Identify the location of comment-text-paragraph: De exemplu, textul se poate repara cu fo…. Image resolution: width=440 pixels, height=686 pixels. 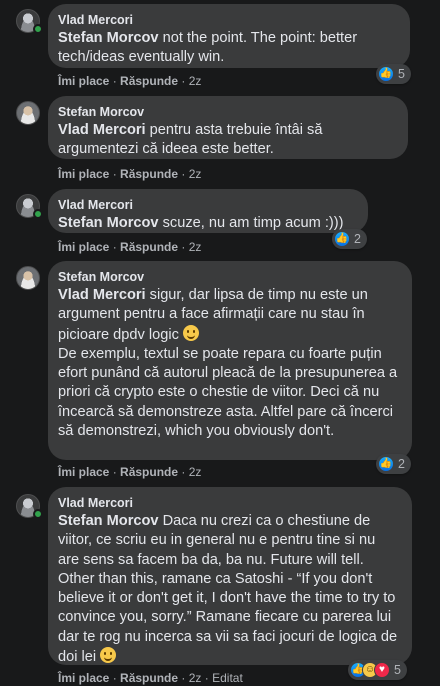
(228, 392).